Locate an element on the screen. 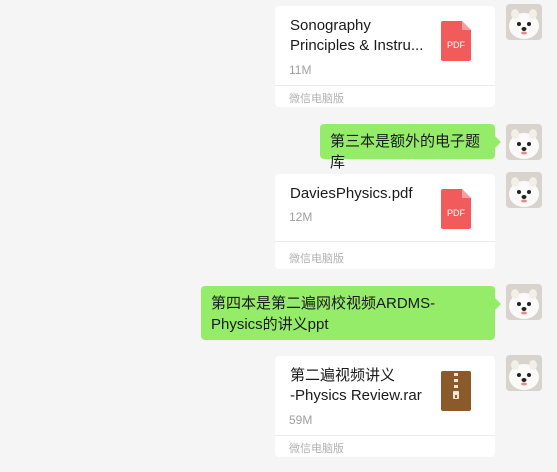 The image size is (557, 472). file-size: 11M is located at coordinates (300, 70).